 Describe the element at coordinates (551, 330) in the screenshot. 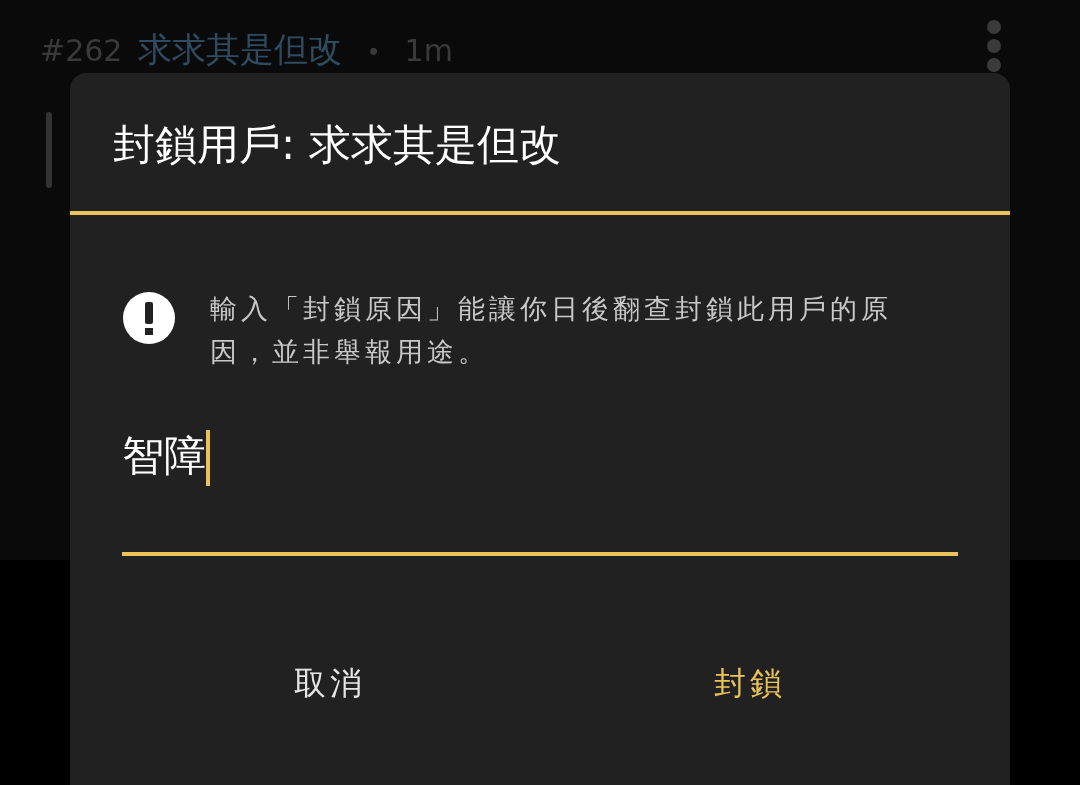

I see `notice-text: 輸入「封鎖原因」能讓你日後翻查封鎖此用戶的原因，並非舉報用途。` at that location.